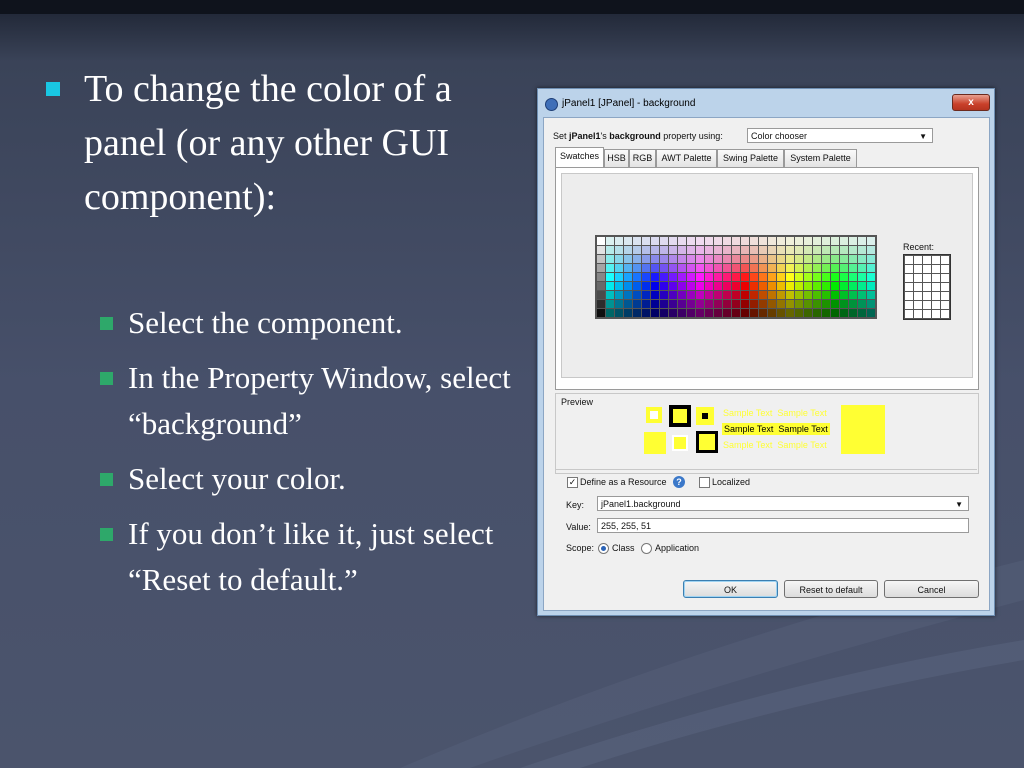 The width and height of the screenshot is (1024, 768). What do you see at coordinates (686, 158) in the screenshot?
I see `tab-awt-palette: AWT Palette` at bounding box center [686, 158].